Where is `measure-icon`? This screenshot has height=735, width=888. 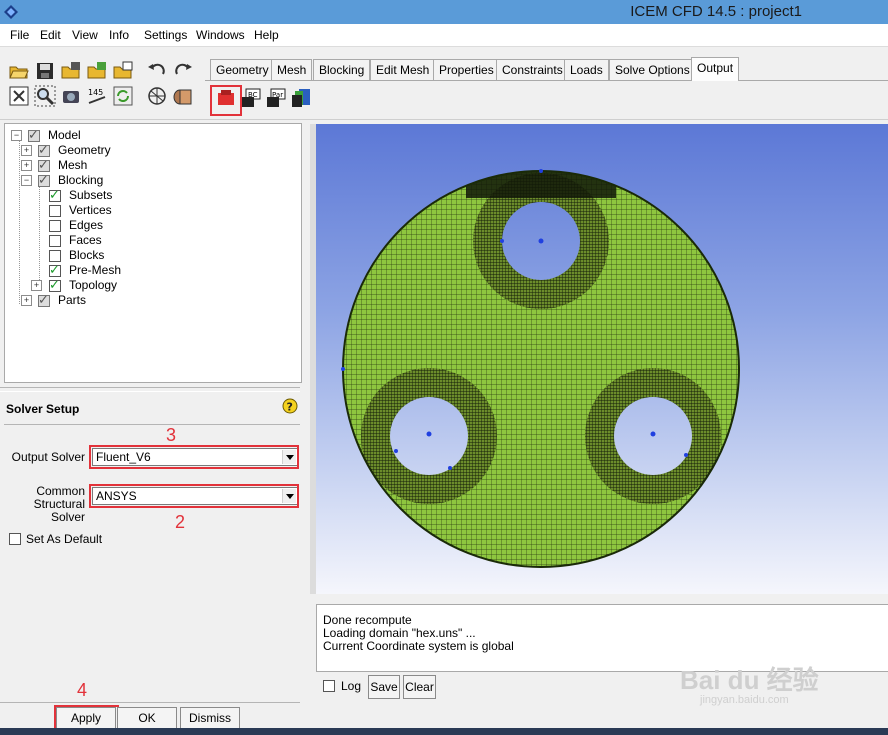
measure-icon is located at coordinates (71, 96).